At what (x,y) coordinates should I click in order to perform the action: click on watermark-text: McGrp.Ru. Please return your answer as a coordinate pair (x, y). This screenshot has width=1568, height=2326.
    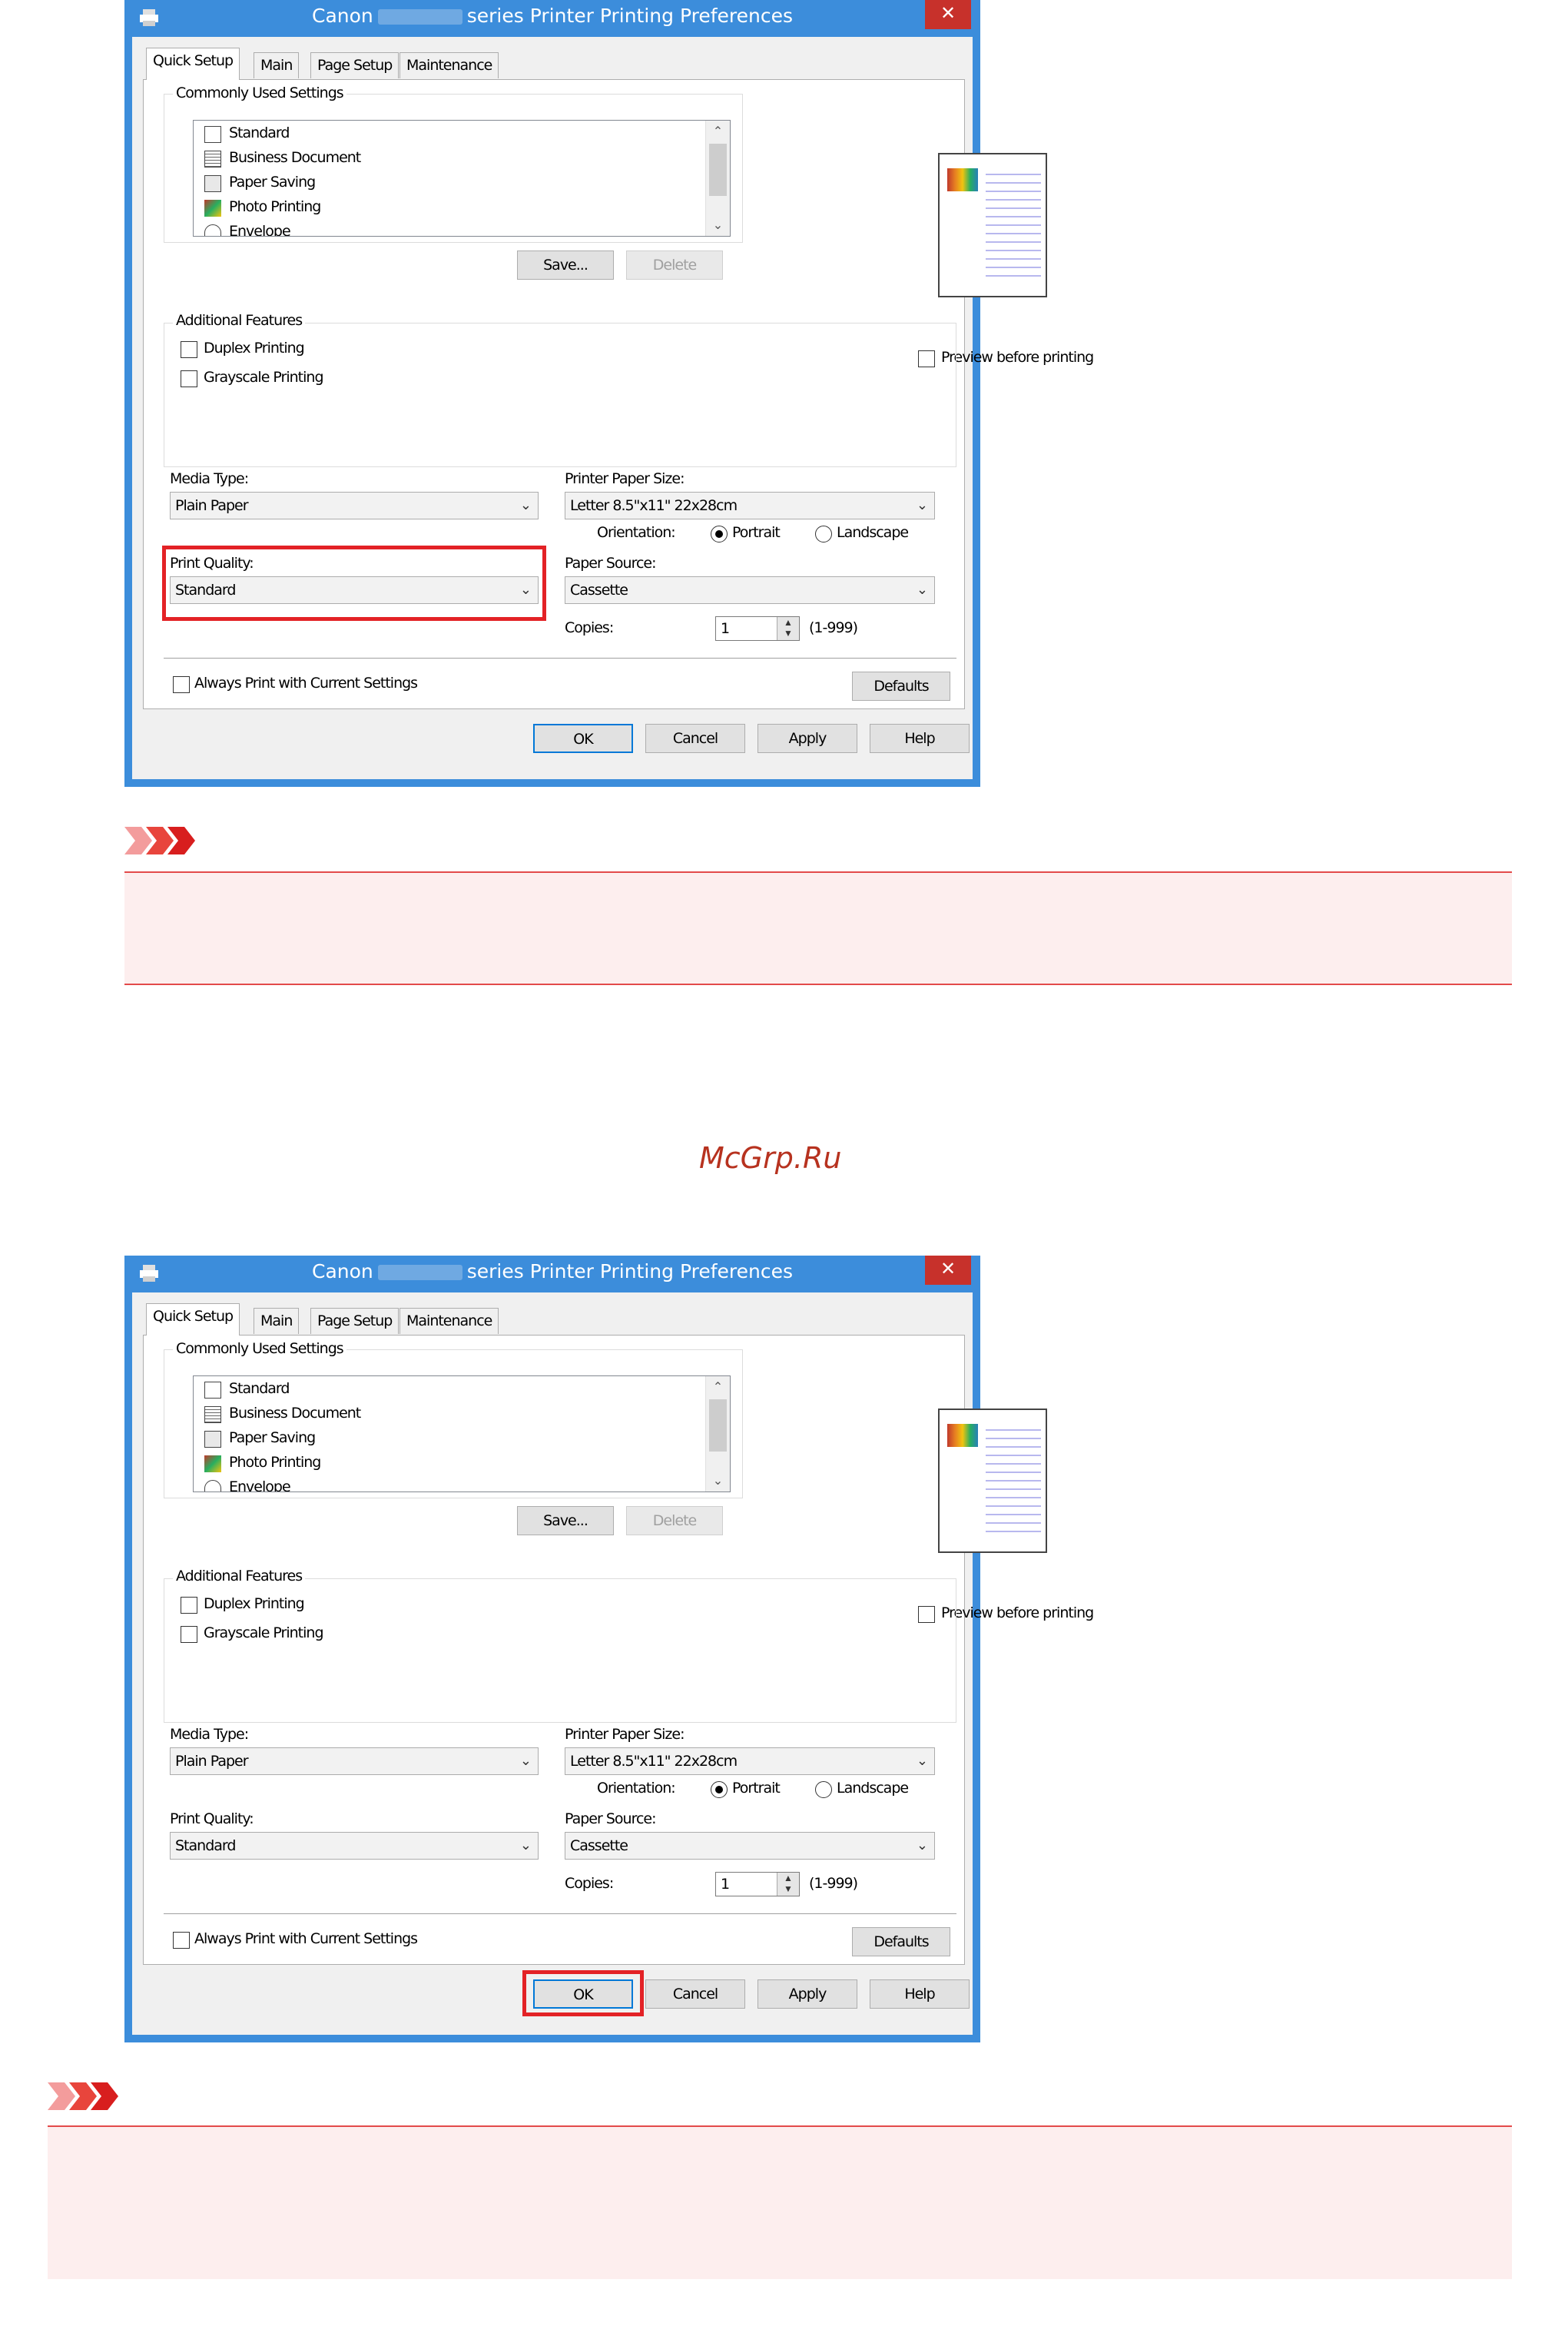
    Looking at the image, I should click on (770, 1158).